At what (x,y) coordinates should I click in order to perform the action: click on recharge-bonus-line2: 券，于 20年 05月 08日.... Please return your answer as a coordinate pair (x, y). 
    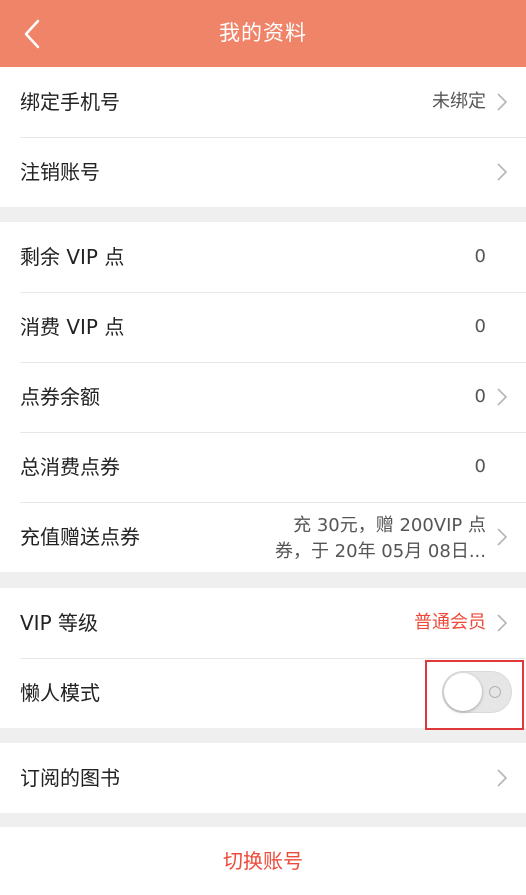
    Looking at the image, I should click on (380, 551).